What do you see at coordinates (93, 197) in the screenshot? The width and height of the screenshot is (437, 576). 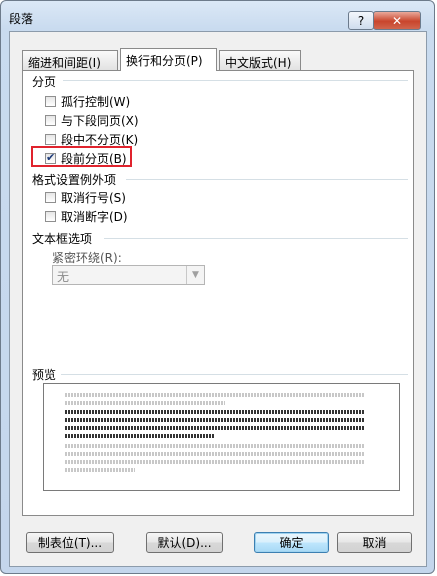 I see `checkbox-label: 取消行号(S)` at bounding box center [93, 197].